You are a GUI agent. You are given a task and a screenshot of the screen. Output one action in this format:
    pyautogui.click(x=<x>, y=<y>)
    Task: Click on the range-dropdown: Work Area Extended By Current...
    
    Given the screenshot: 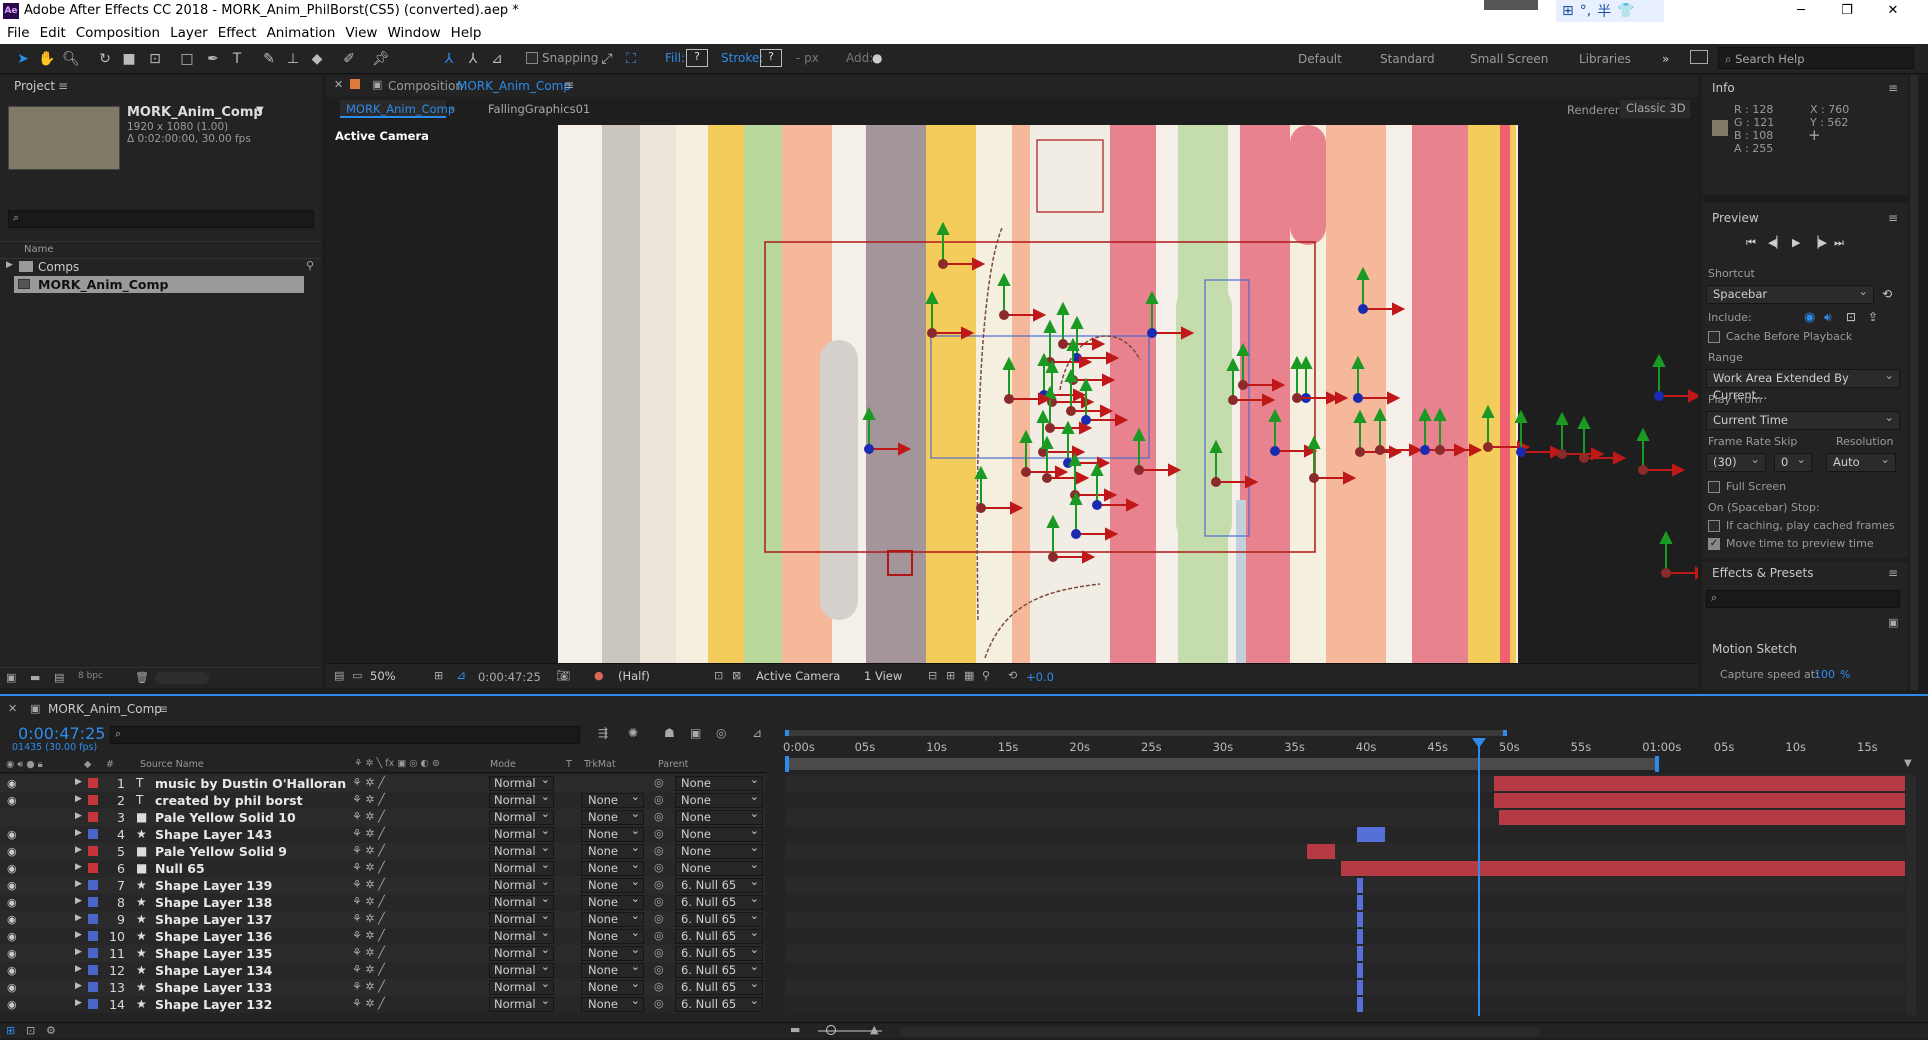 What is the action you would take?
    pyautogui.click(x=1803, y=384)
    